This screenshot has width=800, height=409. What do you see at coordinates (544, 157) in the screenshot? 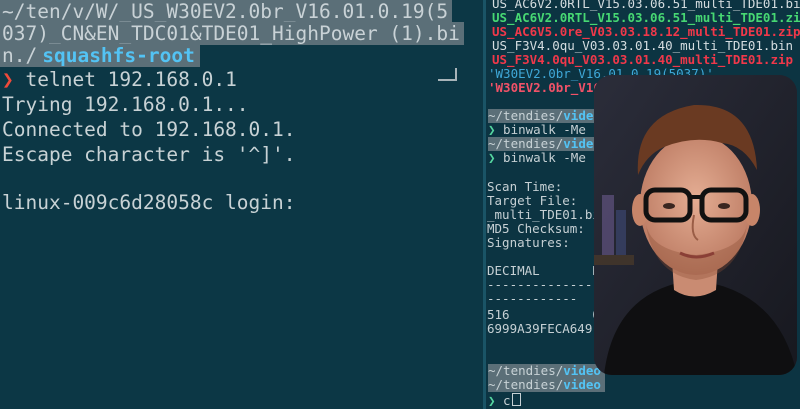
I see `command-line: ❯ binwalk -Me .` at bounding box center [544, 157].